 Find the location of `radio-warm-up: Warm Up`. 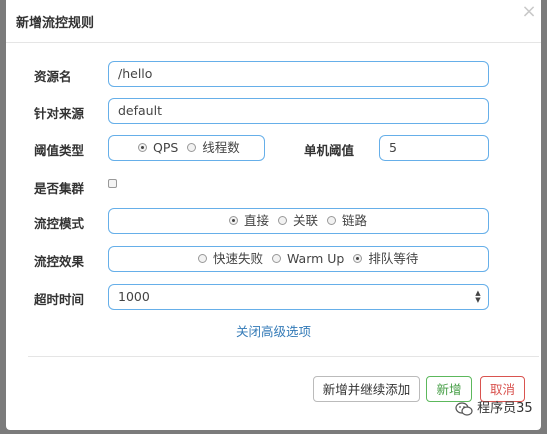

radio-warm-up: Warm Up is located at coordinates (308, 259).